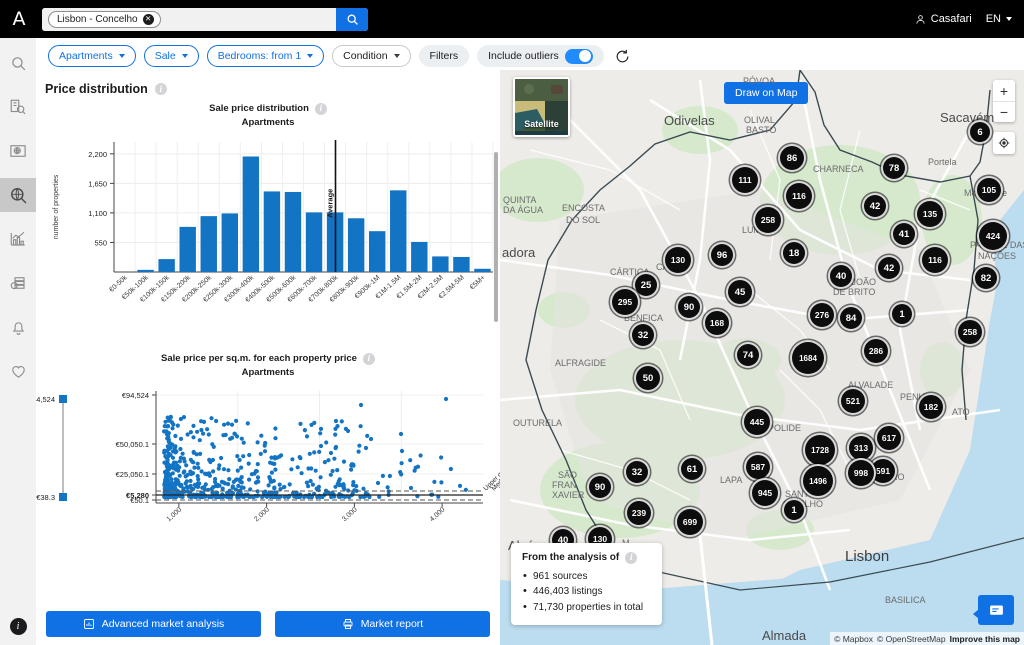 Image resolution: width=1024 pixels, height=645 pixels. I want to click on zoom-in-button: +, so click(1004, 90).